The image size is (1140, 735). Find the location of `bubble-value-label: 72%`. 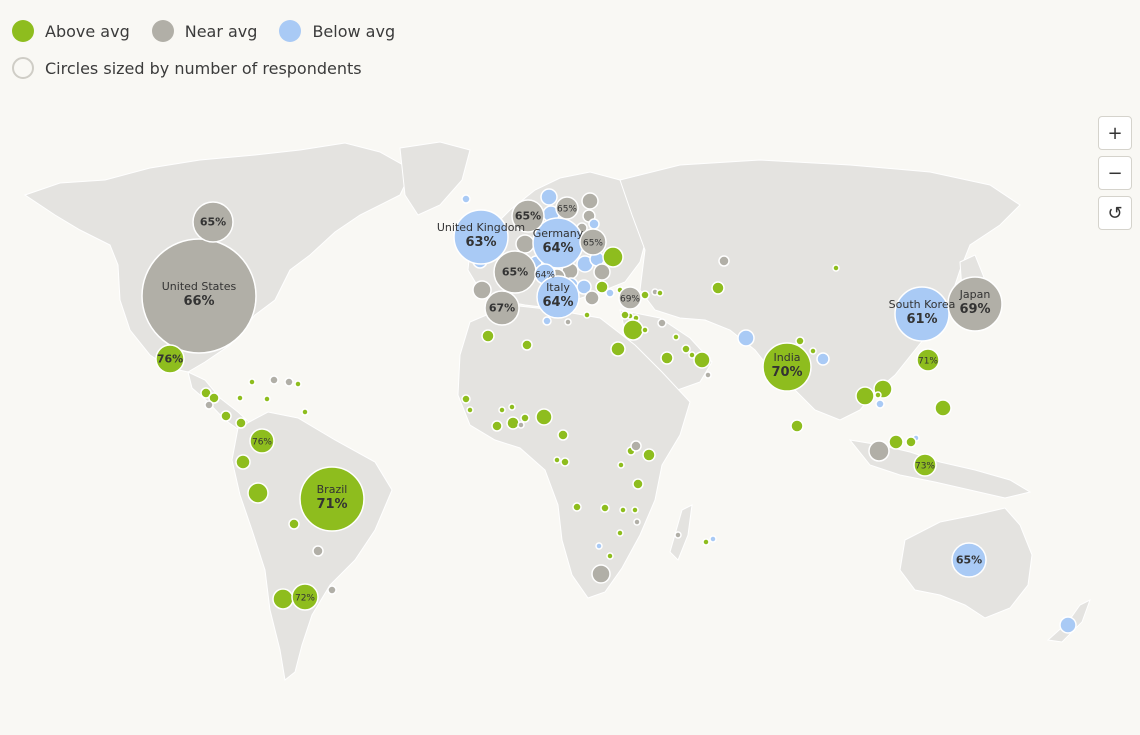

bubble-value-label: 72% is located at coordinates (305, 599).